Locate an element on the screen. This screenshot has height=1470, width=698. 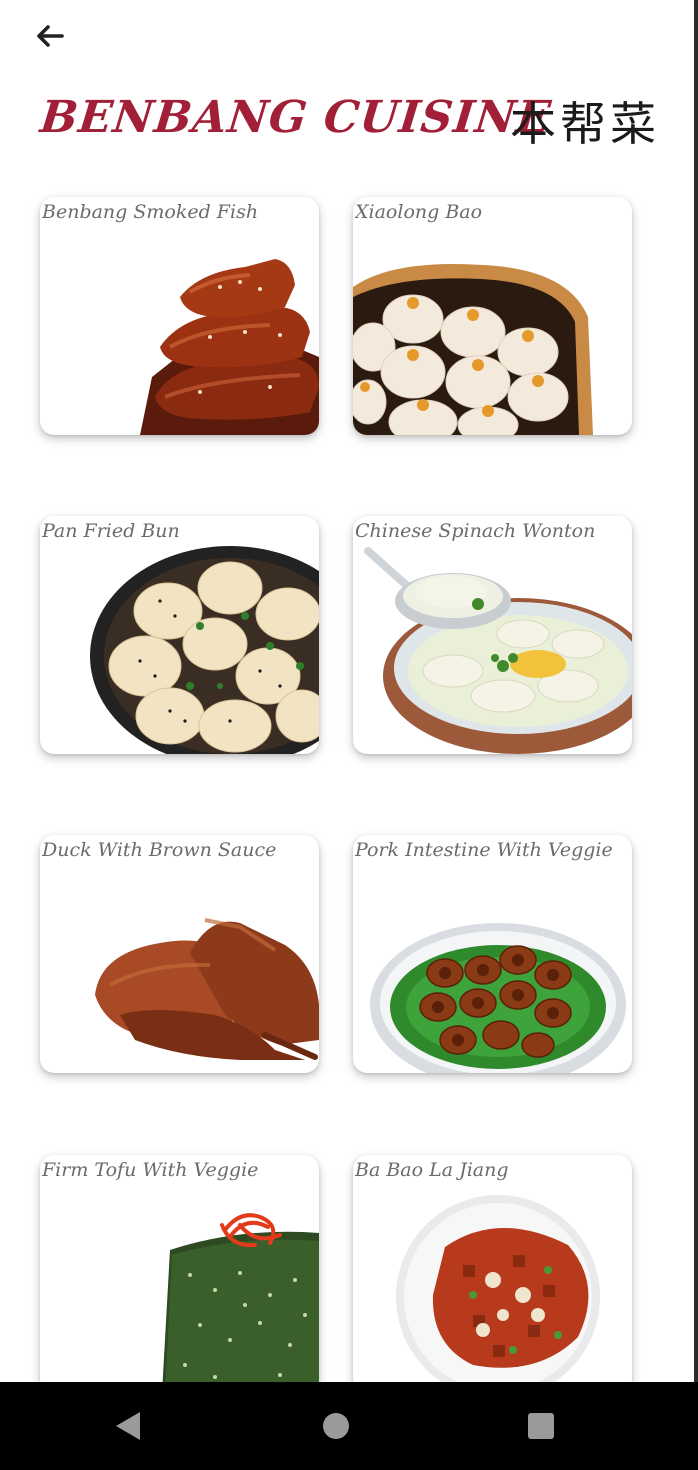
dish-card-duck-brown-sauce: Duck With Brown Sauce is located at coordinates (179, 954).